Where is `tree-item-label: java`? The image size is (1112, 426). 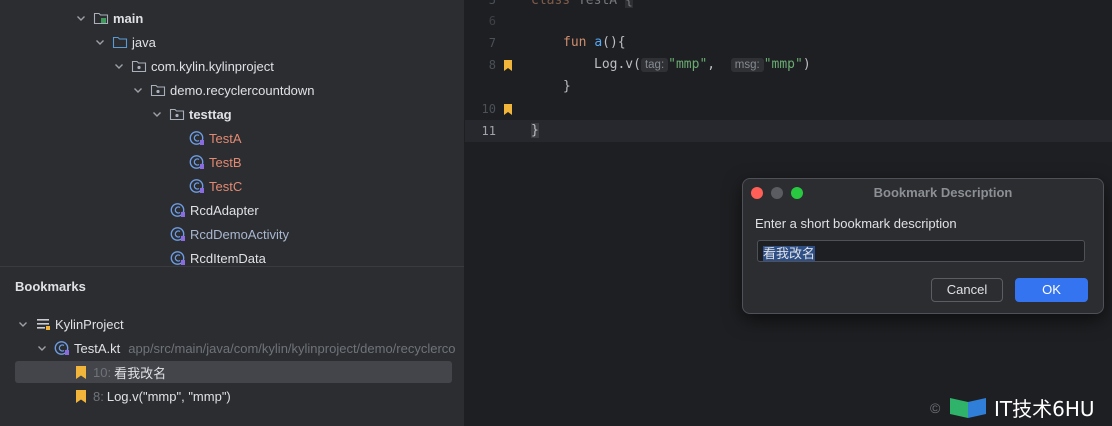
tree-item-label: java is located at coordinates (144, 42).